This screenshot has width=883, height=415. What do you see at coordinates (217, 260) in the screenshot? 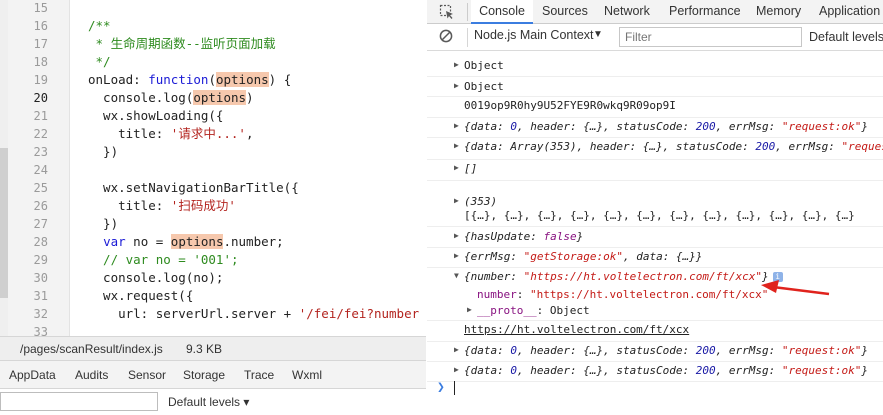
I see `code-line: 29 // var no = '001';` at bounding box center [217, 260].